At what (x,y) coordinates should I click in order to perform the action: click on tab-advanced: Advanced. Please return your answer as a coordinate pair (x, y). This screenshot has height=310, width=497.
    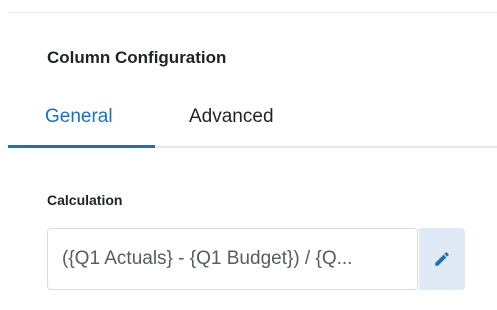
    Looking at the image, I should click on (231, 117).